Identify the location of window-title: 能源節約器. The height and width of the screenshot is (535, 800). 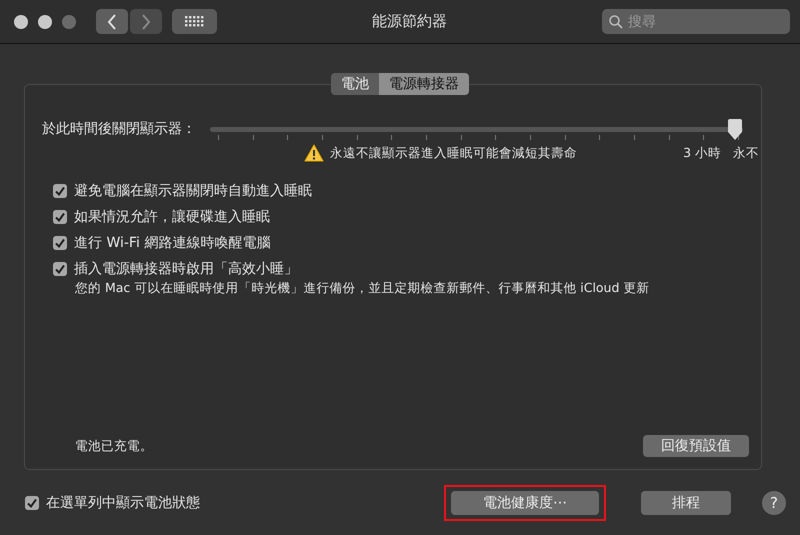
(409, 21).